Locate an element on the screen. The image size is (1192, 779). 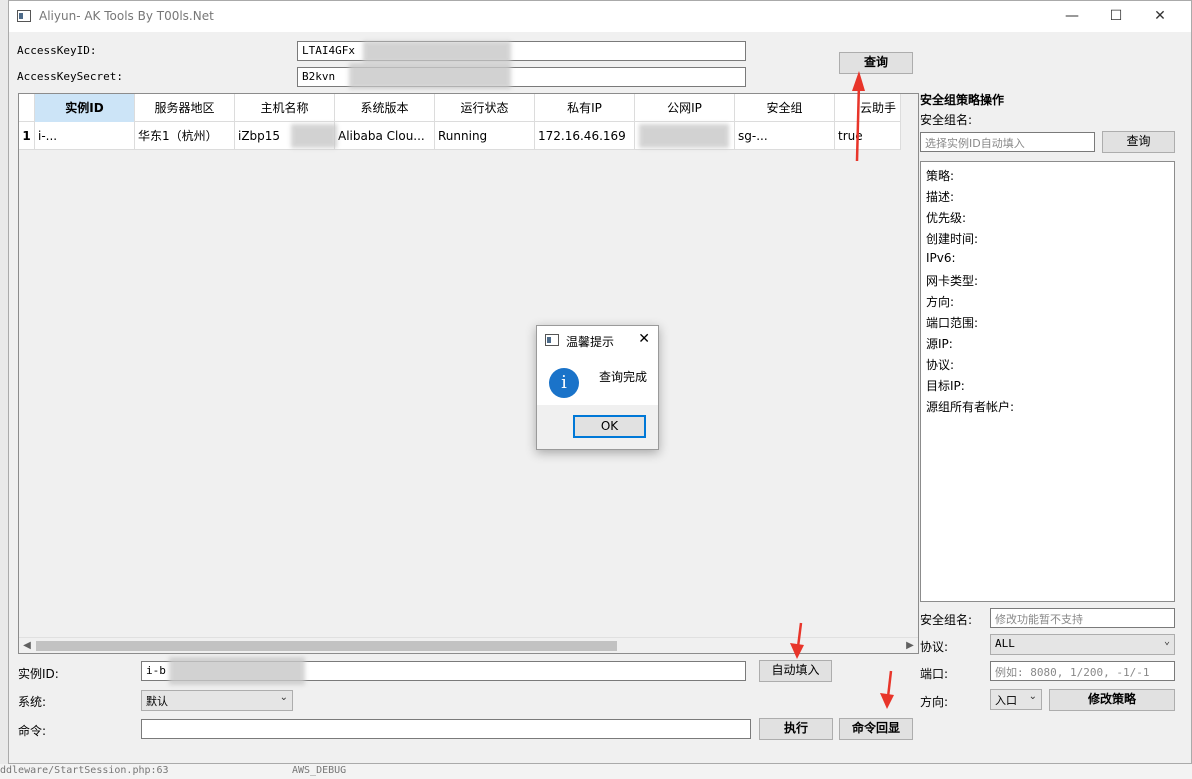
port-input: 例如: 8080, 1/200, -1/-1 is located at coordinates (1082, 671).